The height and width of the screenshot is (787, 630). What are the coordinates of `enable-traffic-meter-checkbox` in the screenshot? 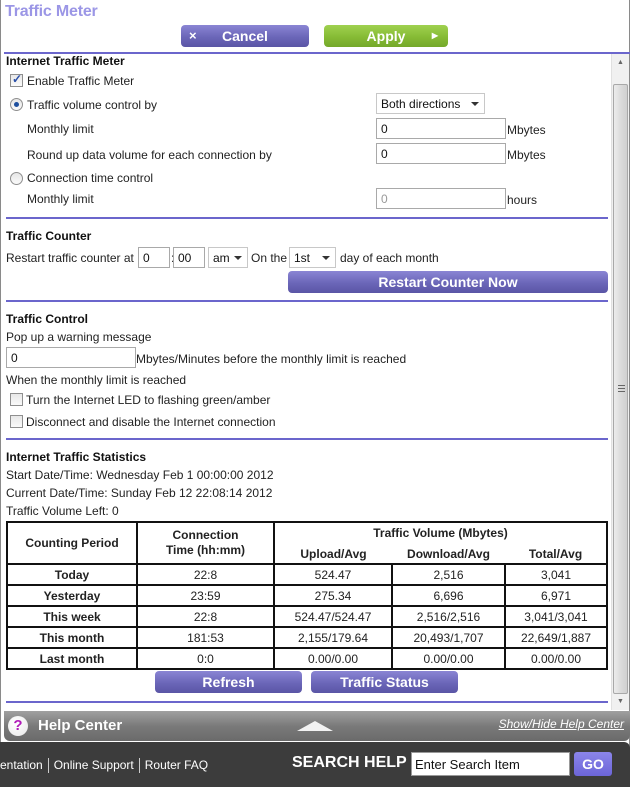 It's located at (16, 79).